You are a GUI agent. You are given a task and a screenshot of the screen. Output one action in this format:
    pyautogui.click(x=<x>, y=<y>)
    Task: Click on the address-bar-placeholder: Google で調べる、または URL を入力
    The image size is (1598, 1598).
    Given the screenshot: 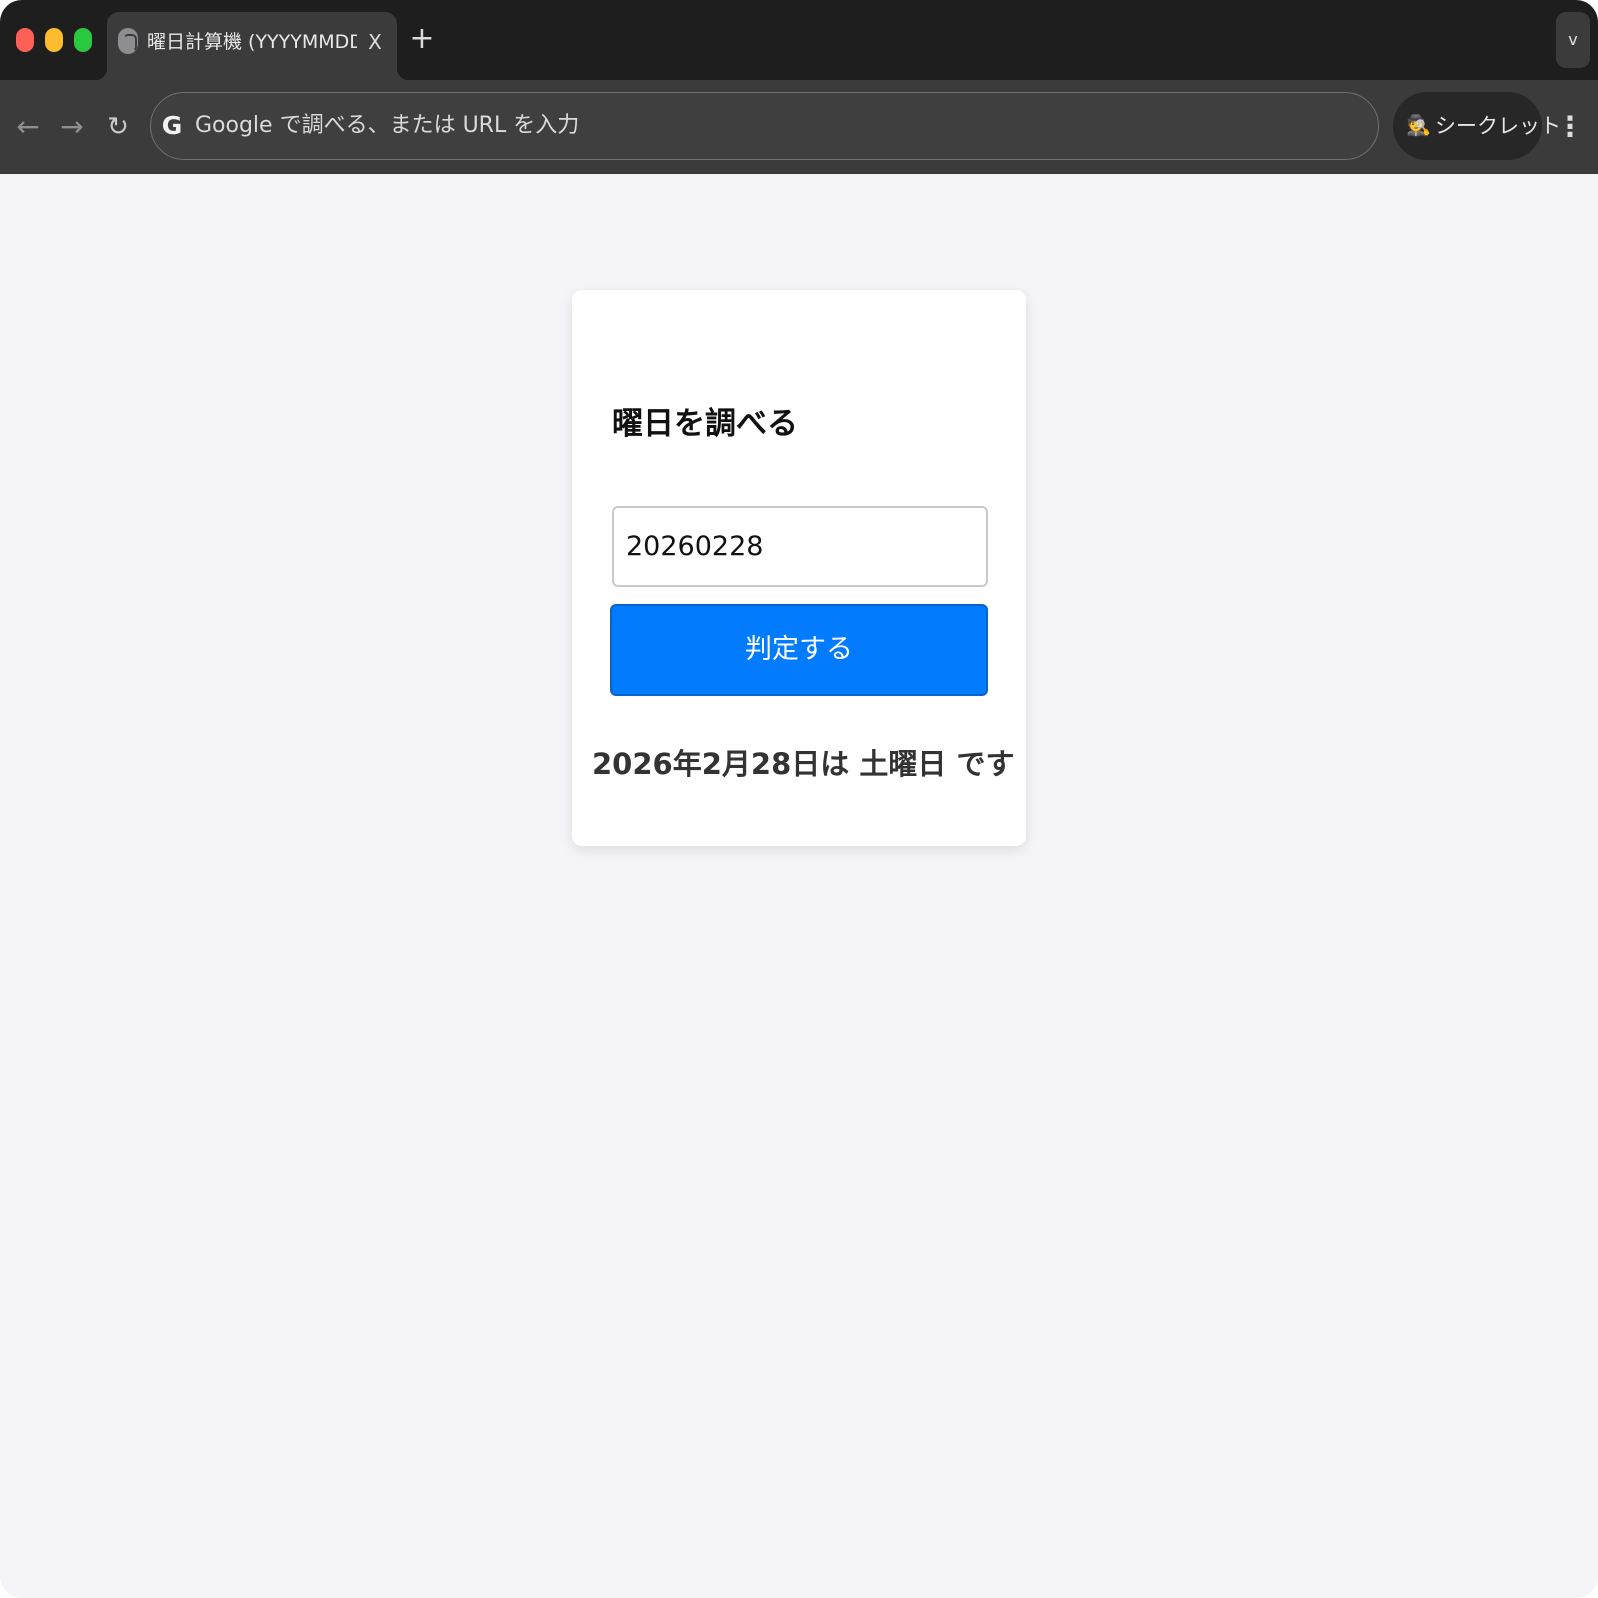 What is the action you would take?
    pyautogui.click(x=387, y=125)
    